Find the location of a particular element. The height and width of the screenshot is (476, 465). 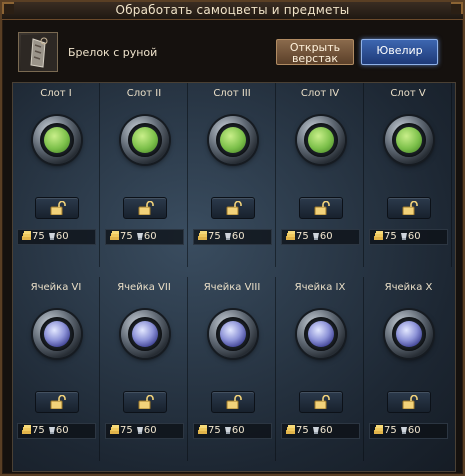

slot-label: Ячейка VIII is located at coordinates (232, 287).